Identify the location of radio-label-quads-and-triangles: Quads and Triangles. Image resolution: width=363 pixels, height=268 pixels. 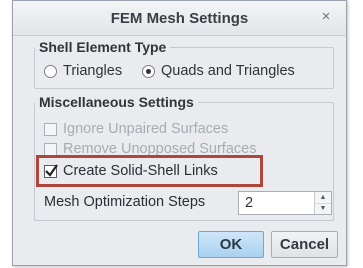
(228, 71).